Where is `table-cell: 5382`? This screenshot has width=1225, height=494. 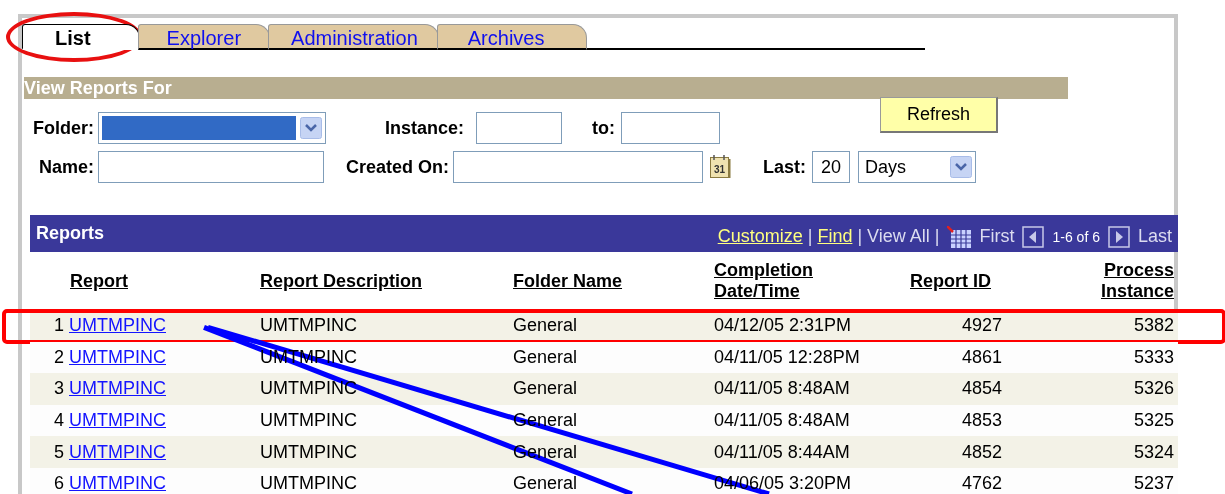 table-cell: 5382 is located at coordinates (1153, 325).